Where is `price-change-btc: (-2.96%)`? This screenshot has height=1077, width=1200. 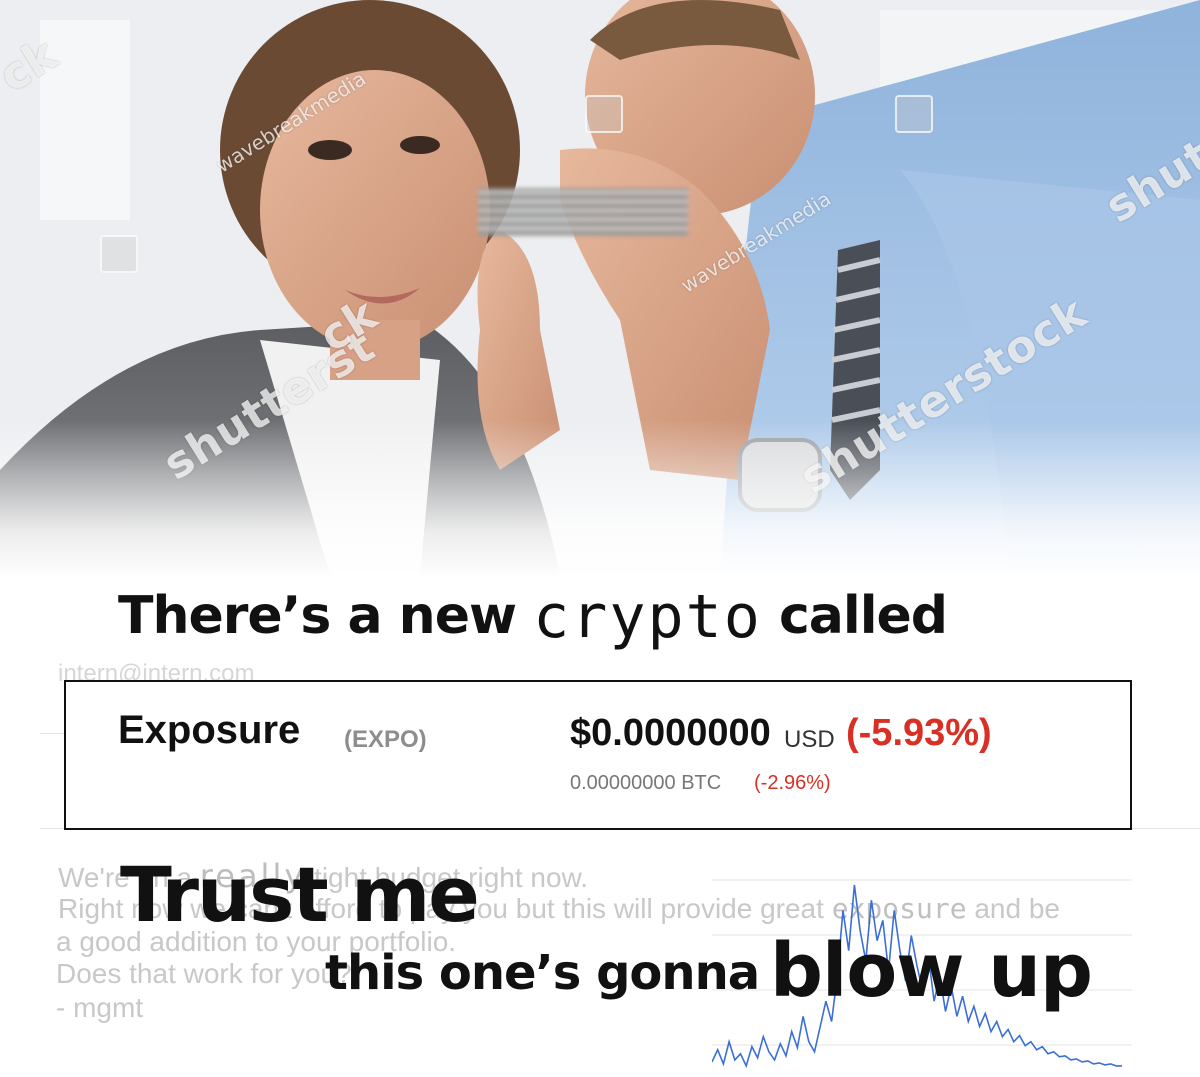 price-change-btc: (-2.96%) is located at coordinates (792, 783).